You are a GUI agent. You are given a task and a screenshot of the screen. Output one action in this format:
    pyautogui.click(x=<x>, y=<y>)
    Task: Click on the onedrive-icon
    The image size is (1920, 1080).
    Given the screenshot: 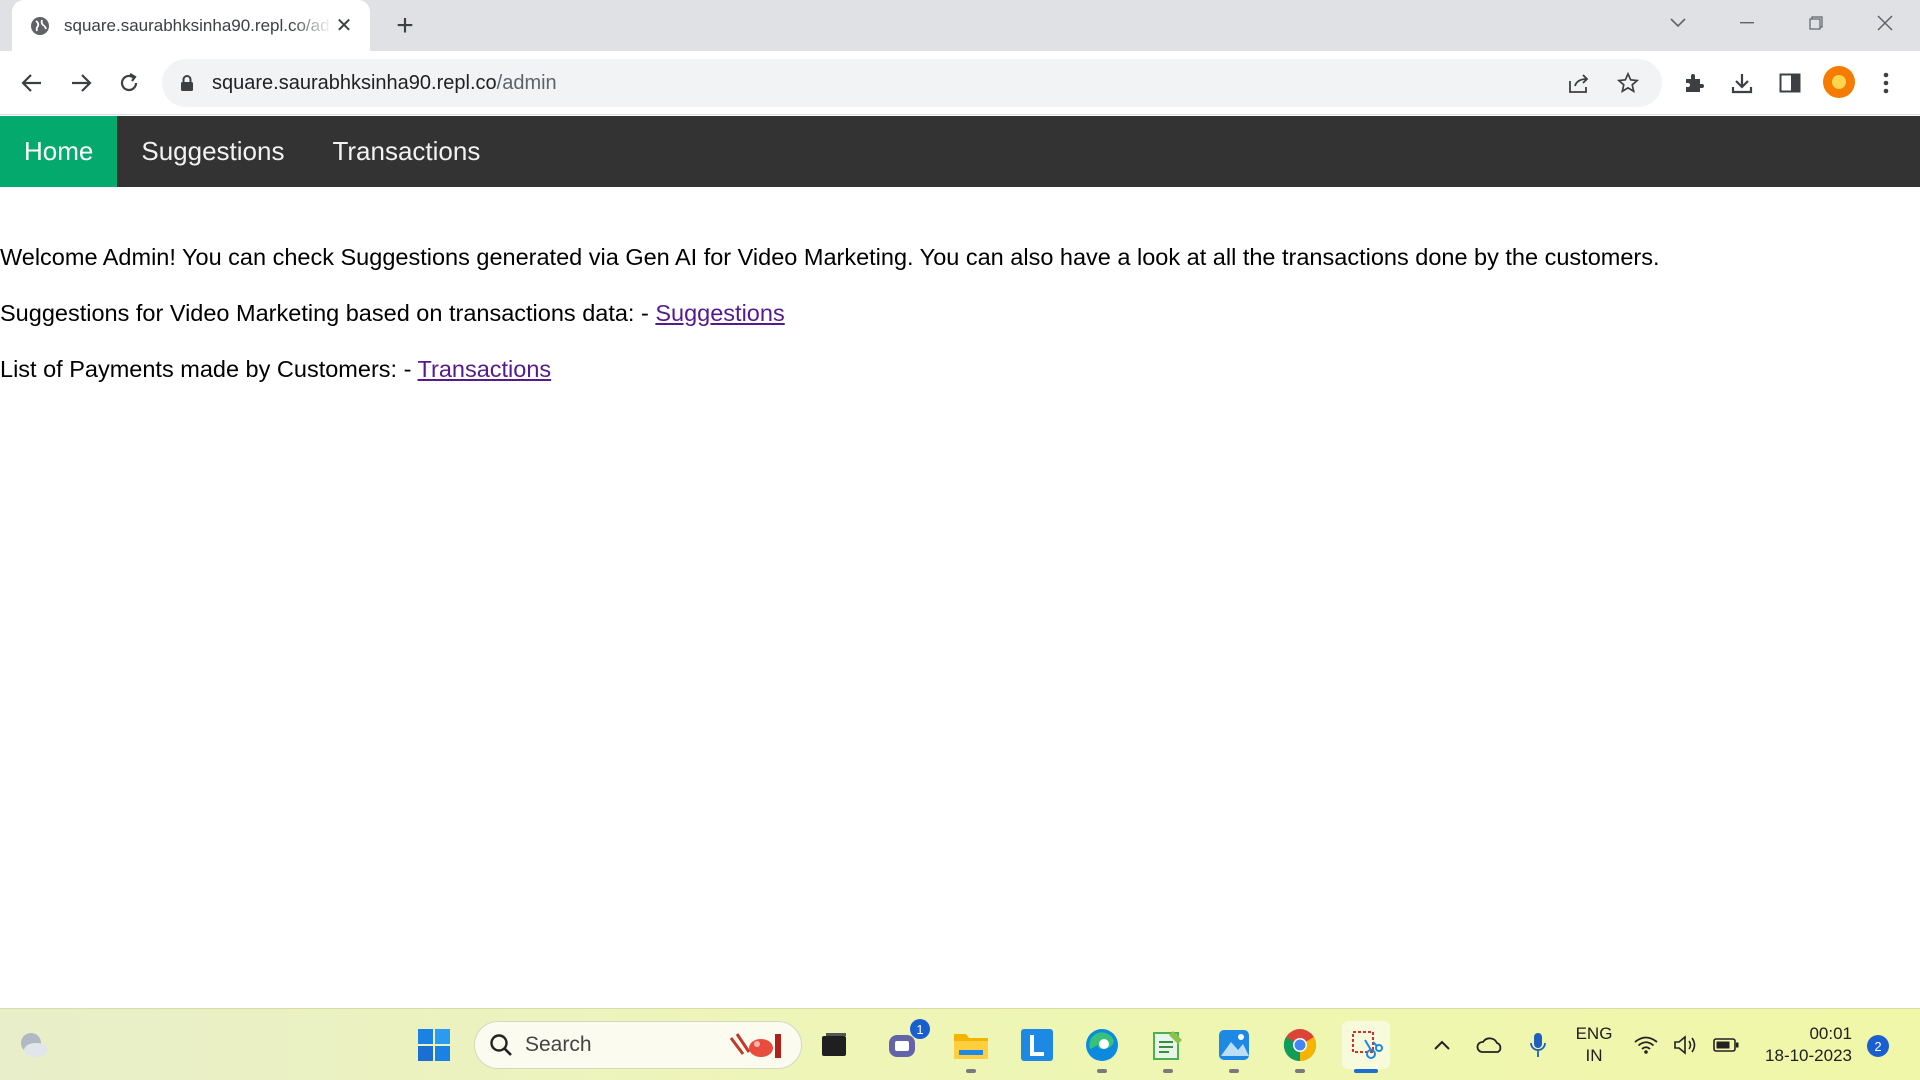 What is the action you would take?
    pyautogui.click(x=1490, y=1045)
    